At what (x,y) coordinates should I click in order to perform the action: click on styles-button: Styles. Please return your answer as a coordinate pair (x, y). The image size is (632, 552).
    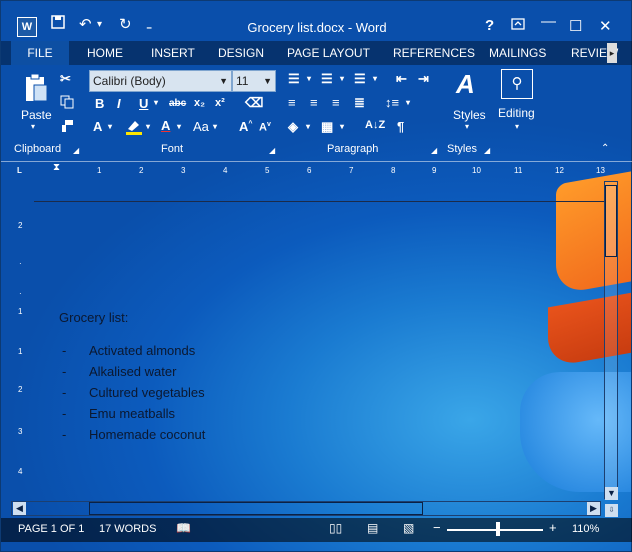
    Looking at the image, I should click on (469, 115).